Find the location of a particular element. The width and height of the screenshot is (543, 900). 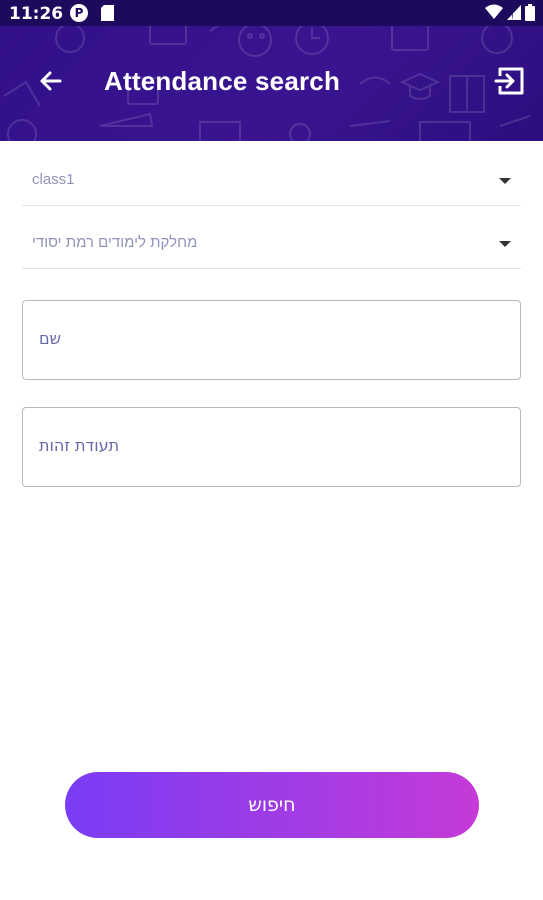

page-title: Attendance search is located at coordinates (222, 81).